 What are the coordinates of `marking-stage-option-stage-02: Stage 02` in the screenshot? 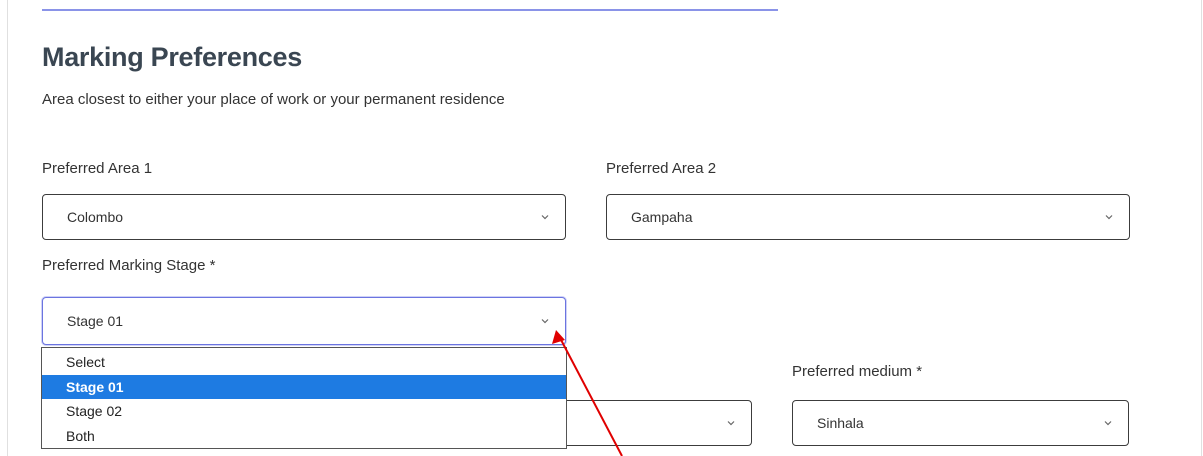 It's located at (304, 411).